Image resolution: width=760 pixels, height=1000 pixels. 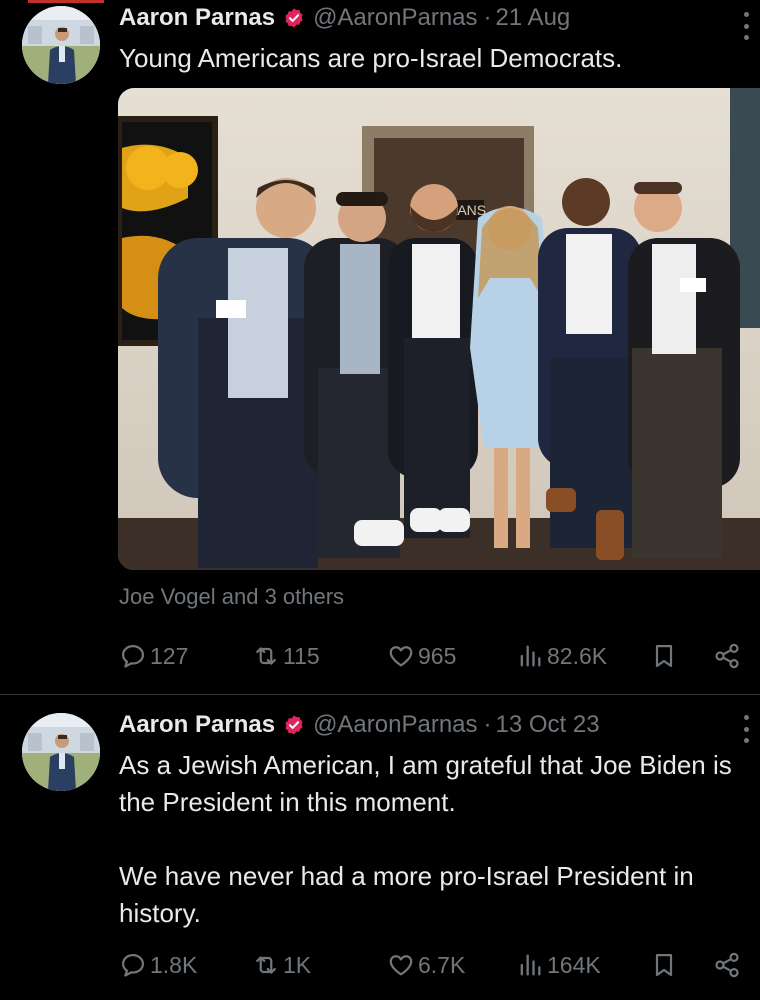 I want to click on reply-button: 1.8K, so click(x=158, y=965).